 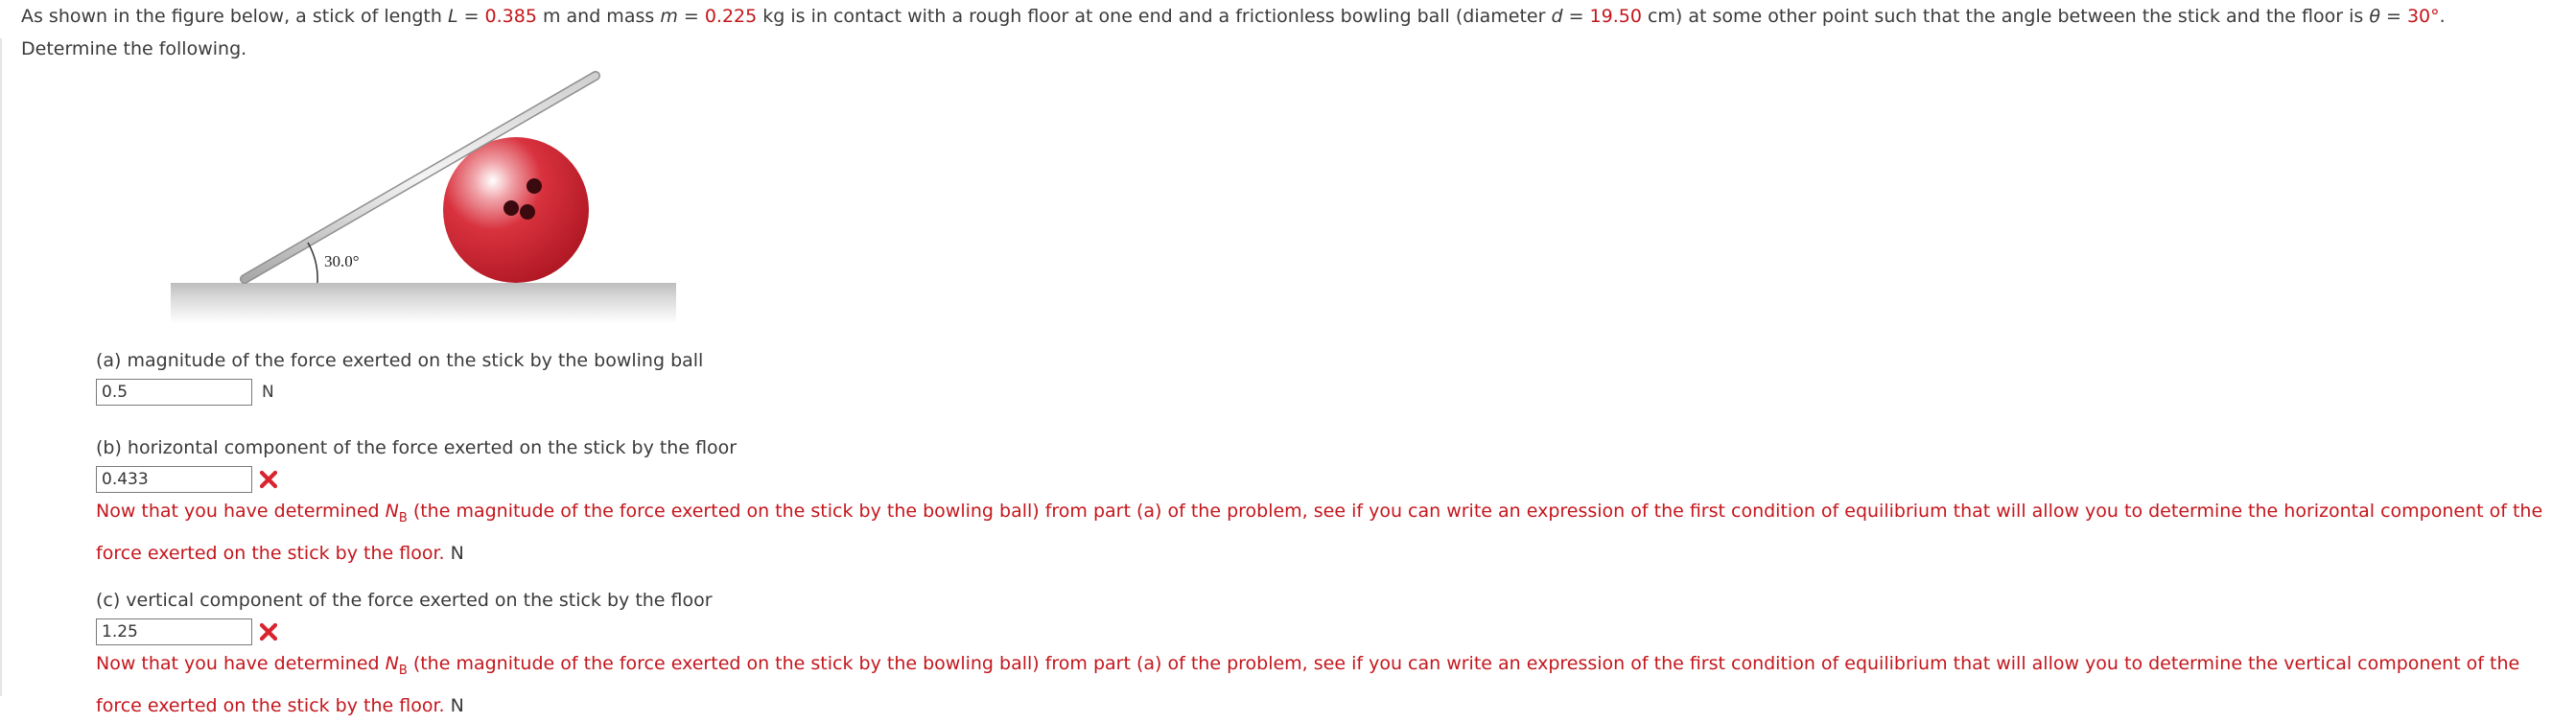 What do you see at coordinates (731, 17) in the screenshot?
I see `mass-value: 0.225` at bounding box center [731, 17].